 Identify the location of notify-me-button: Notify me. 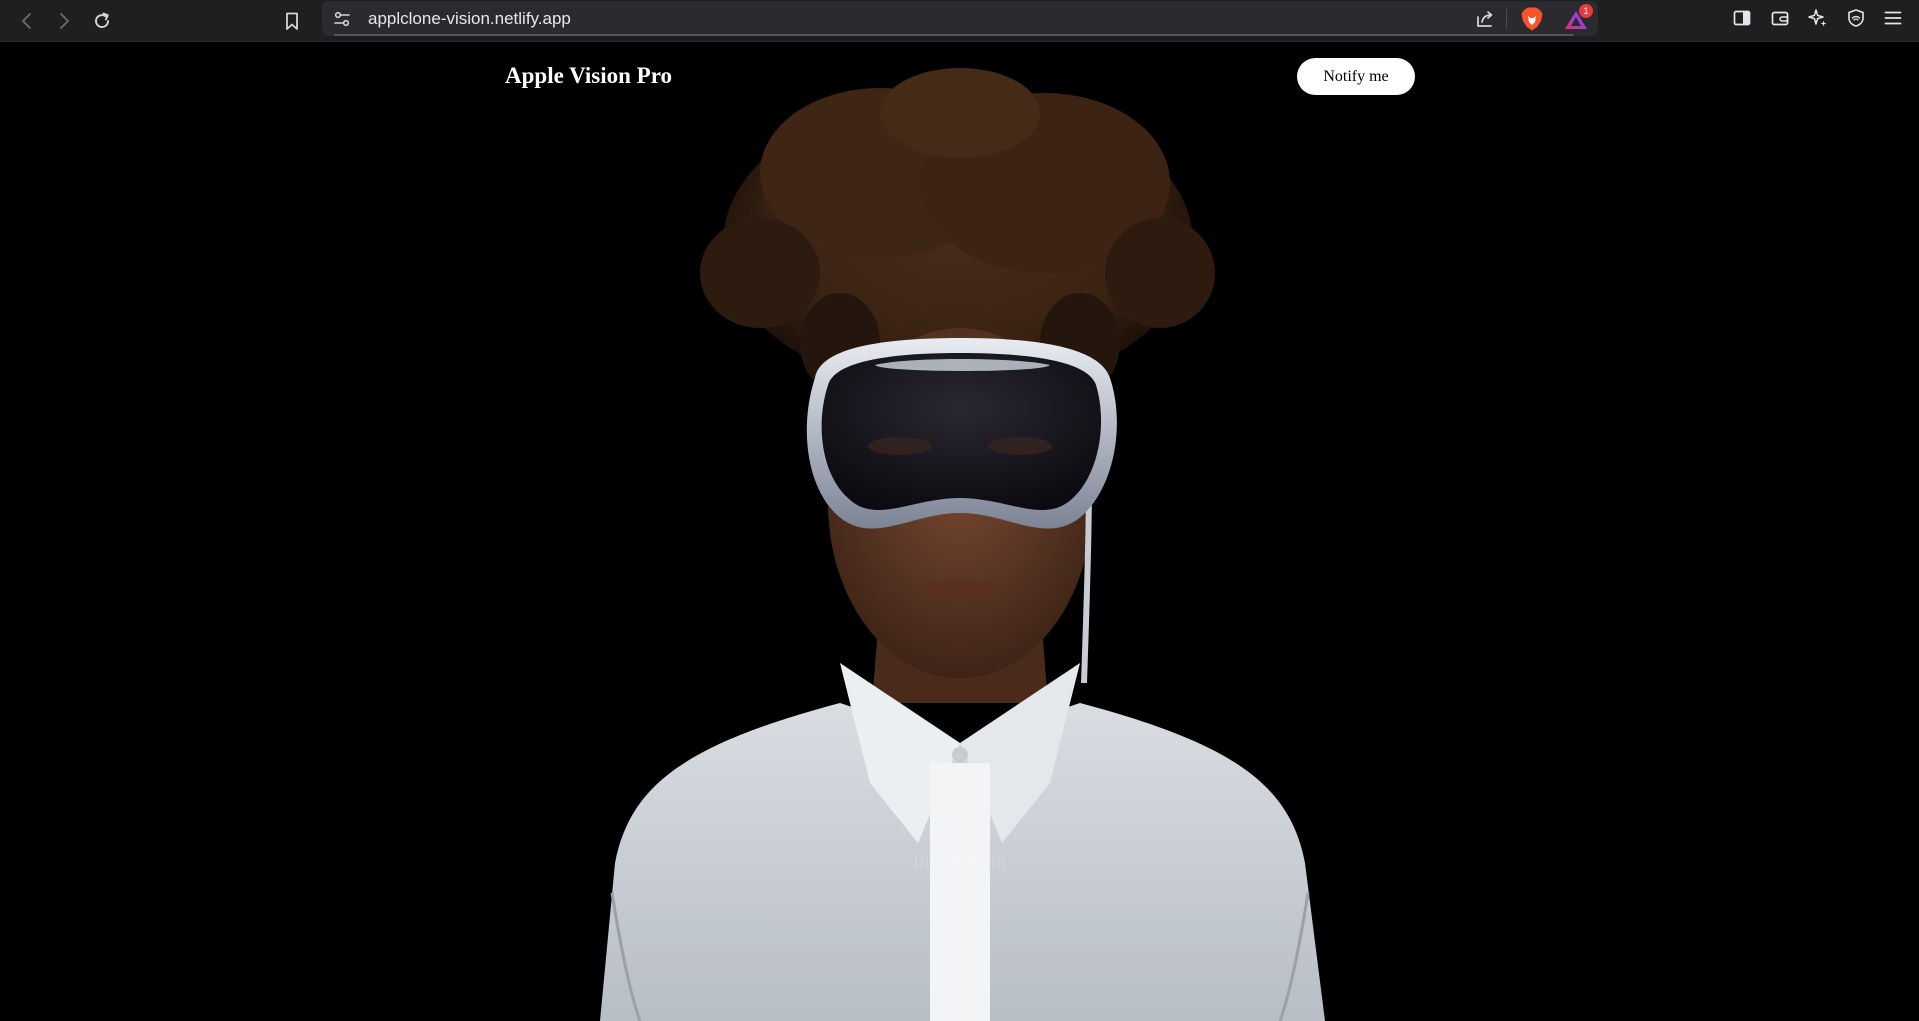
(1356, 76).